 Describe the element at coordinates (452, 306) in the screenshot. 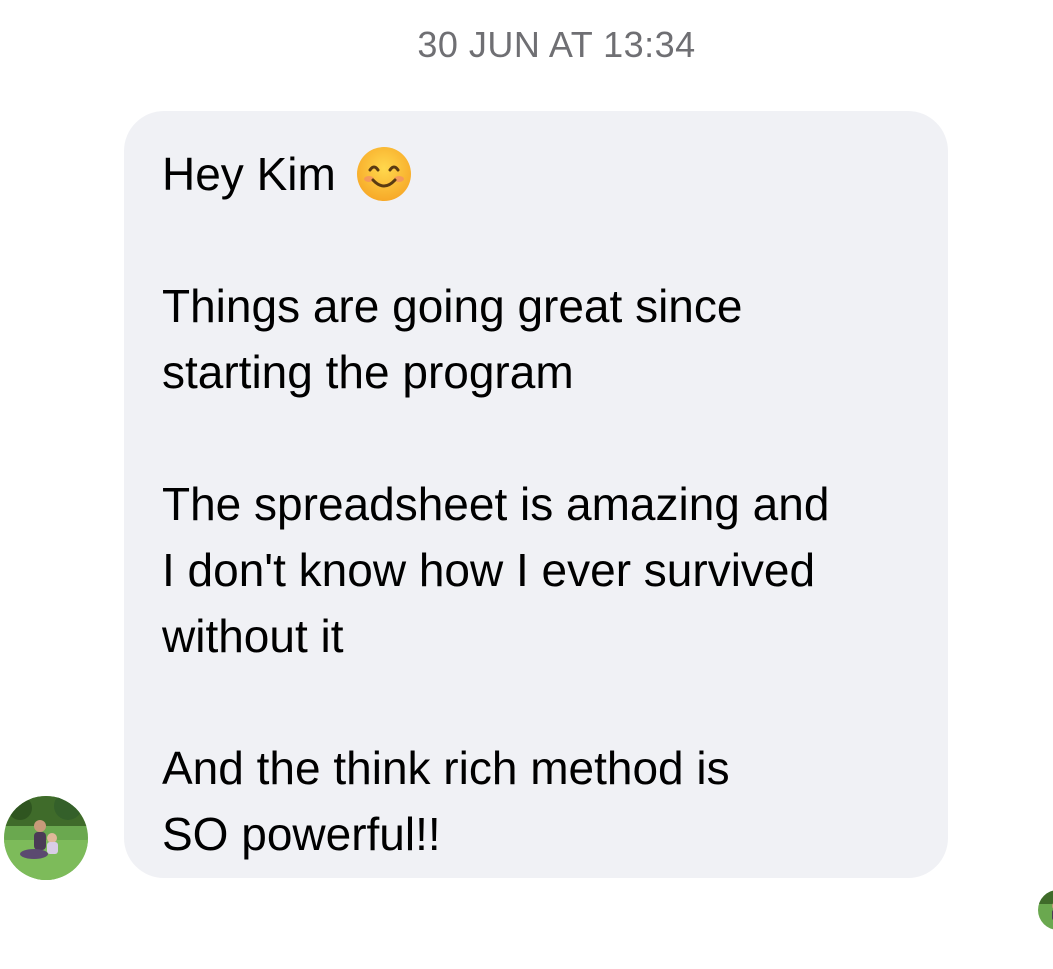

I see `message-text-line: Things are going great since` at that location.